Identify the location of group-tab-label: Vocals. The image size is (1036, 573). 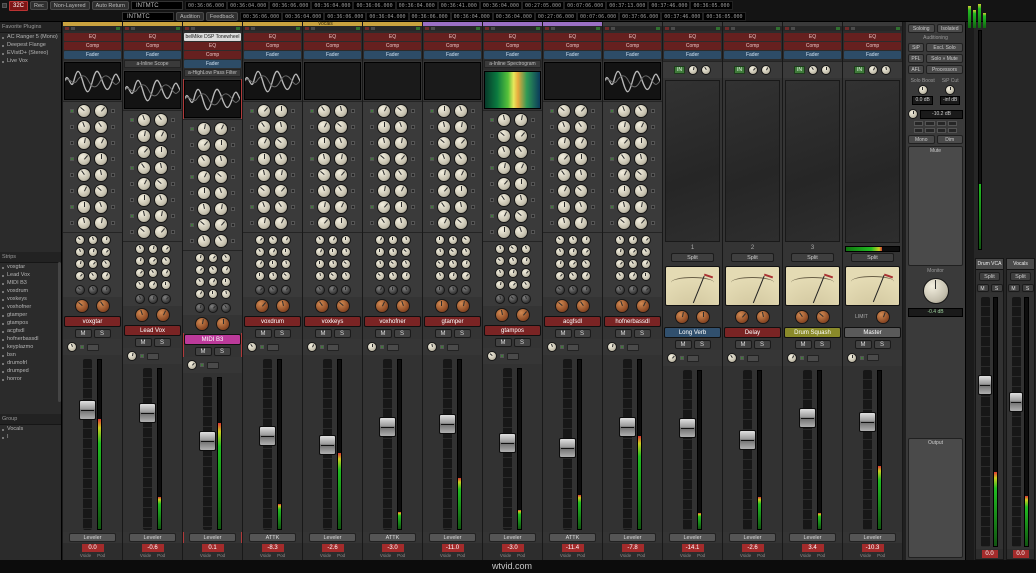
(325, 24).